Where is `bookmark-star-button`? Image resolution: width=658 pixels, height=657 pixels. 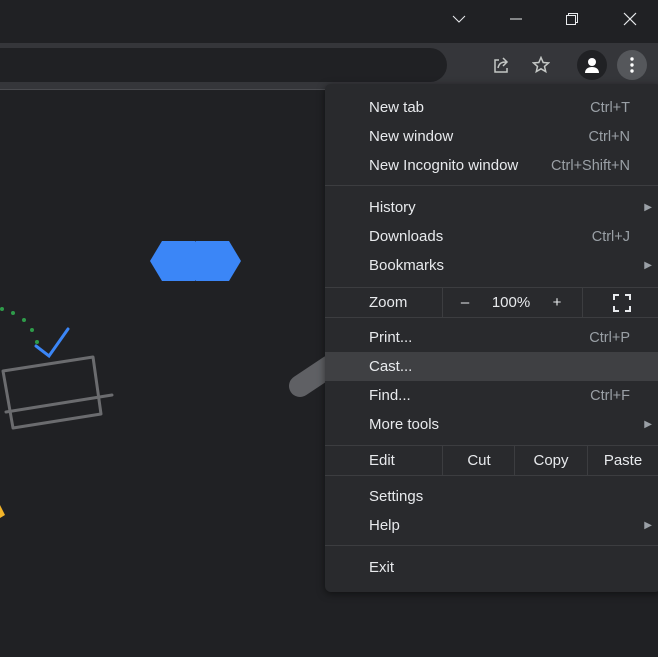
bookmark-star-button is located at coordinates (541, 65).